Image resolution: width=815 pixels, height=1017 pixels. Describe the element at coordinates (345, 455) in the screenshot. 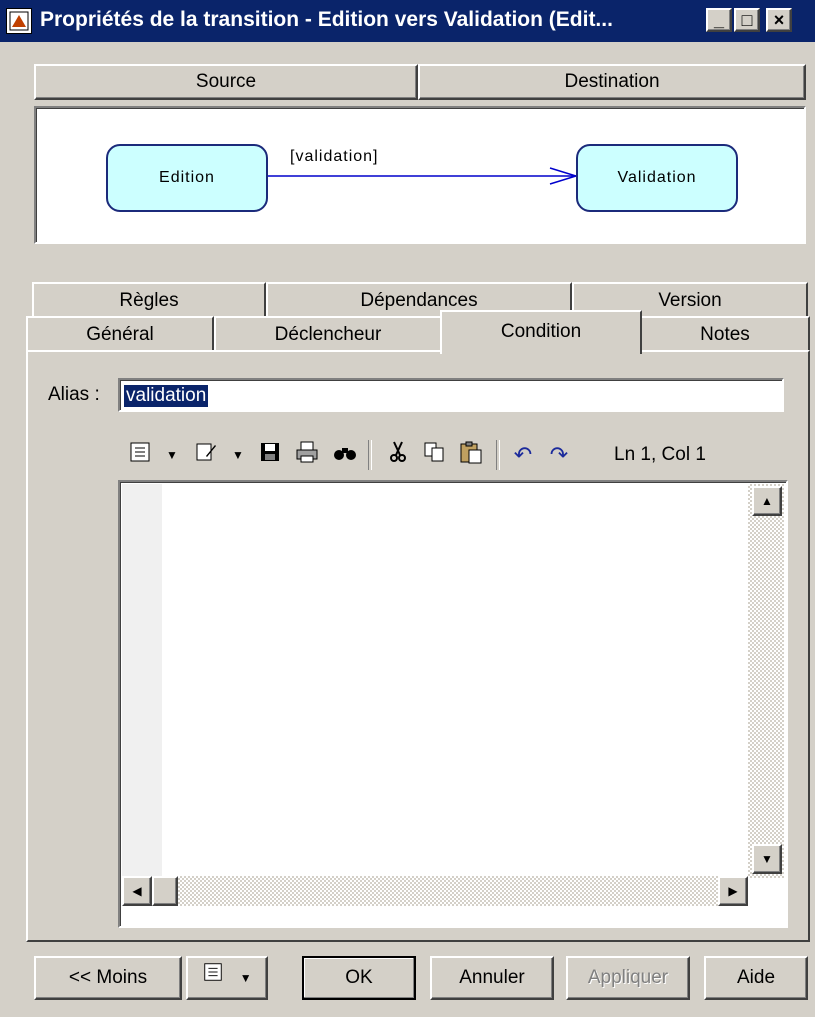

I see `find-icon` at that location.